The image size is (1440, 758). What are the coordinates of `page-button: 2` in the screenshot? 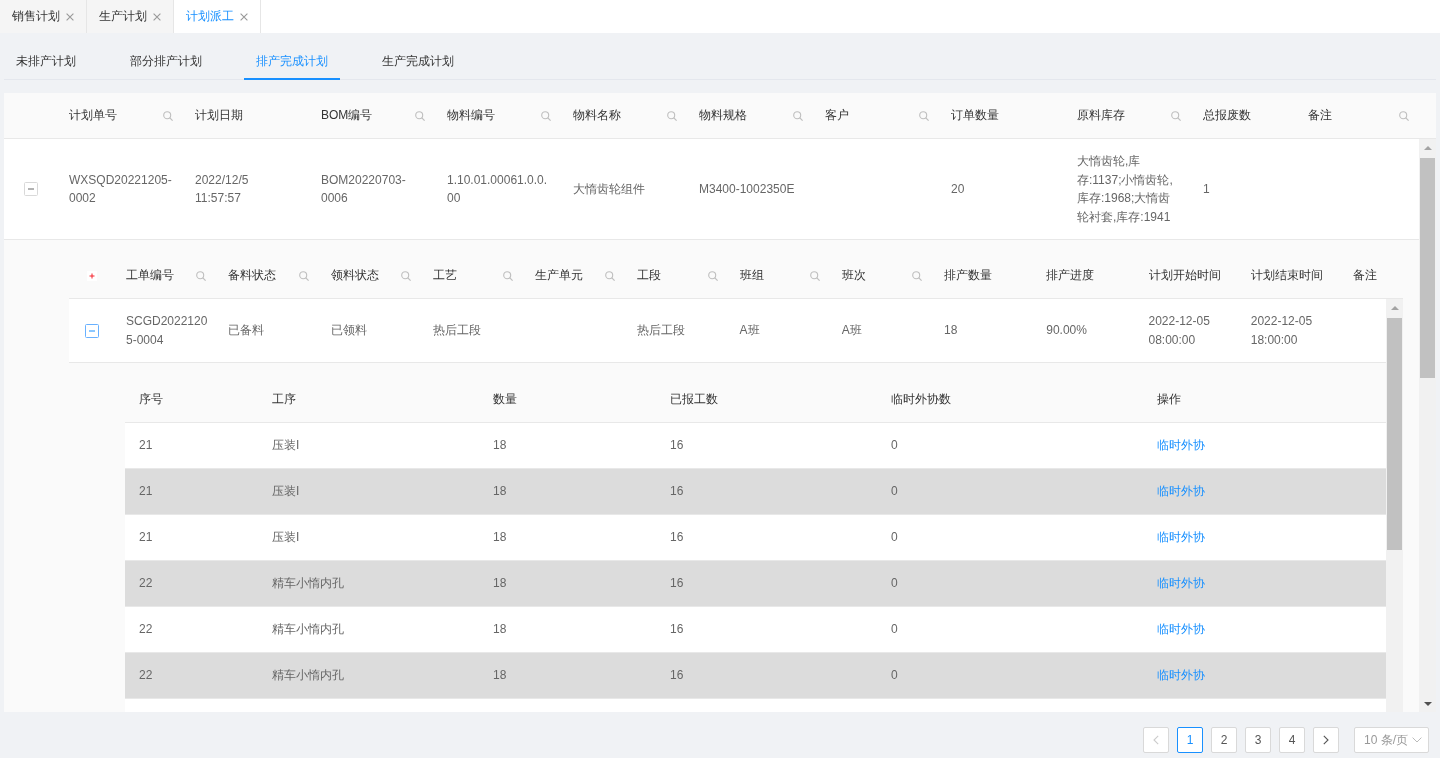 It's located at (1224, 740).